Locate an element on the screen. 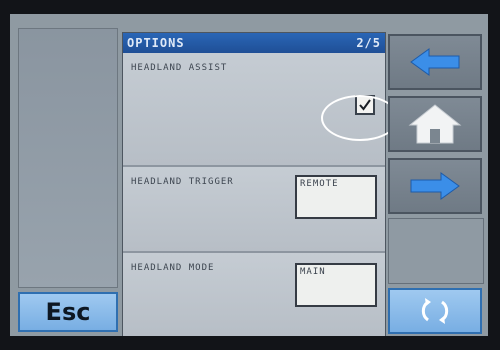 The image size is (500, 350). esc-button-label: Esc is located at coordinates (68, 312).